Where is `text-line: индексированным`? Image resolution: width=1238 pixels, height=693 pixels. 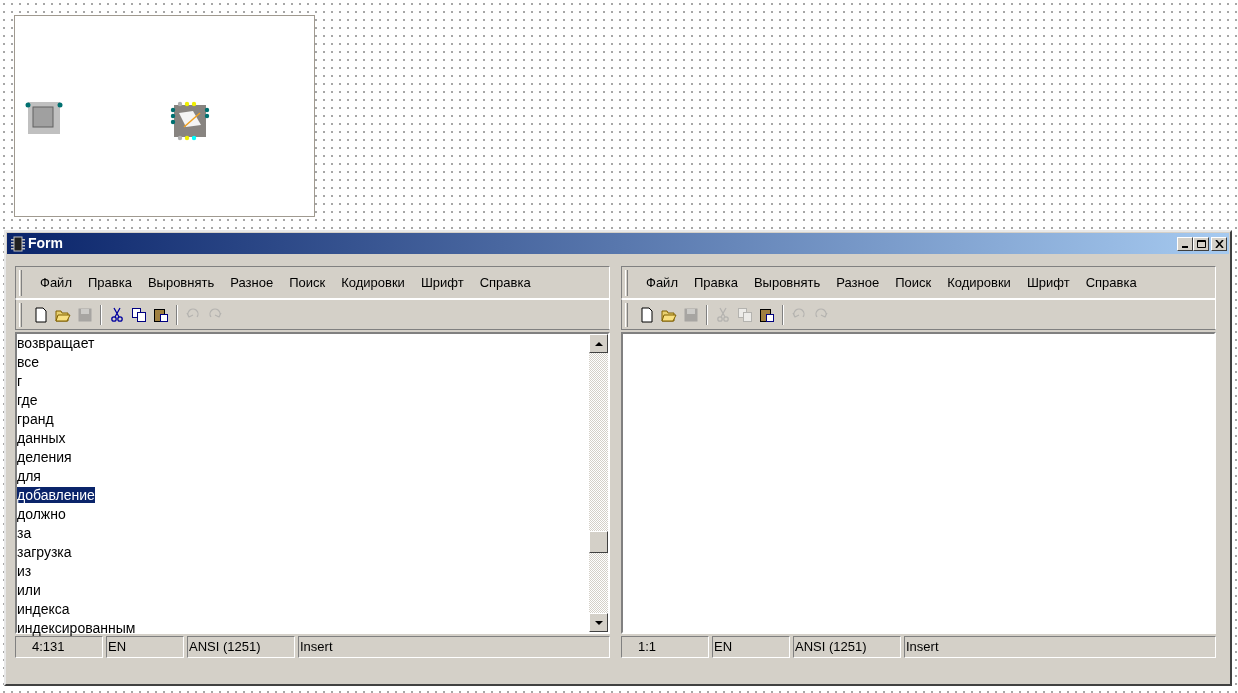 text-line: индексированным is located at coordinates (76, 628).